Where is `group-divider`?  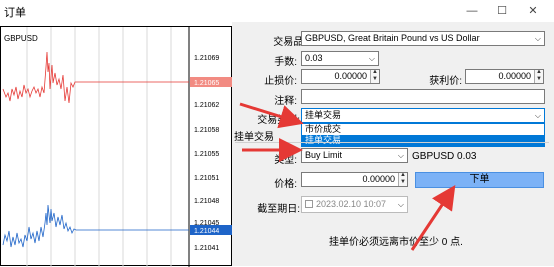 group-divider is located at coordinates (392, 142).